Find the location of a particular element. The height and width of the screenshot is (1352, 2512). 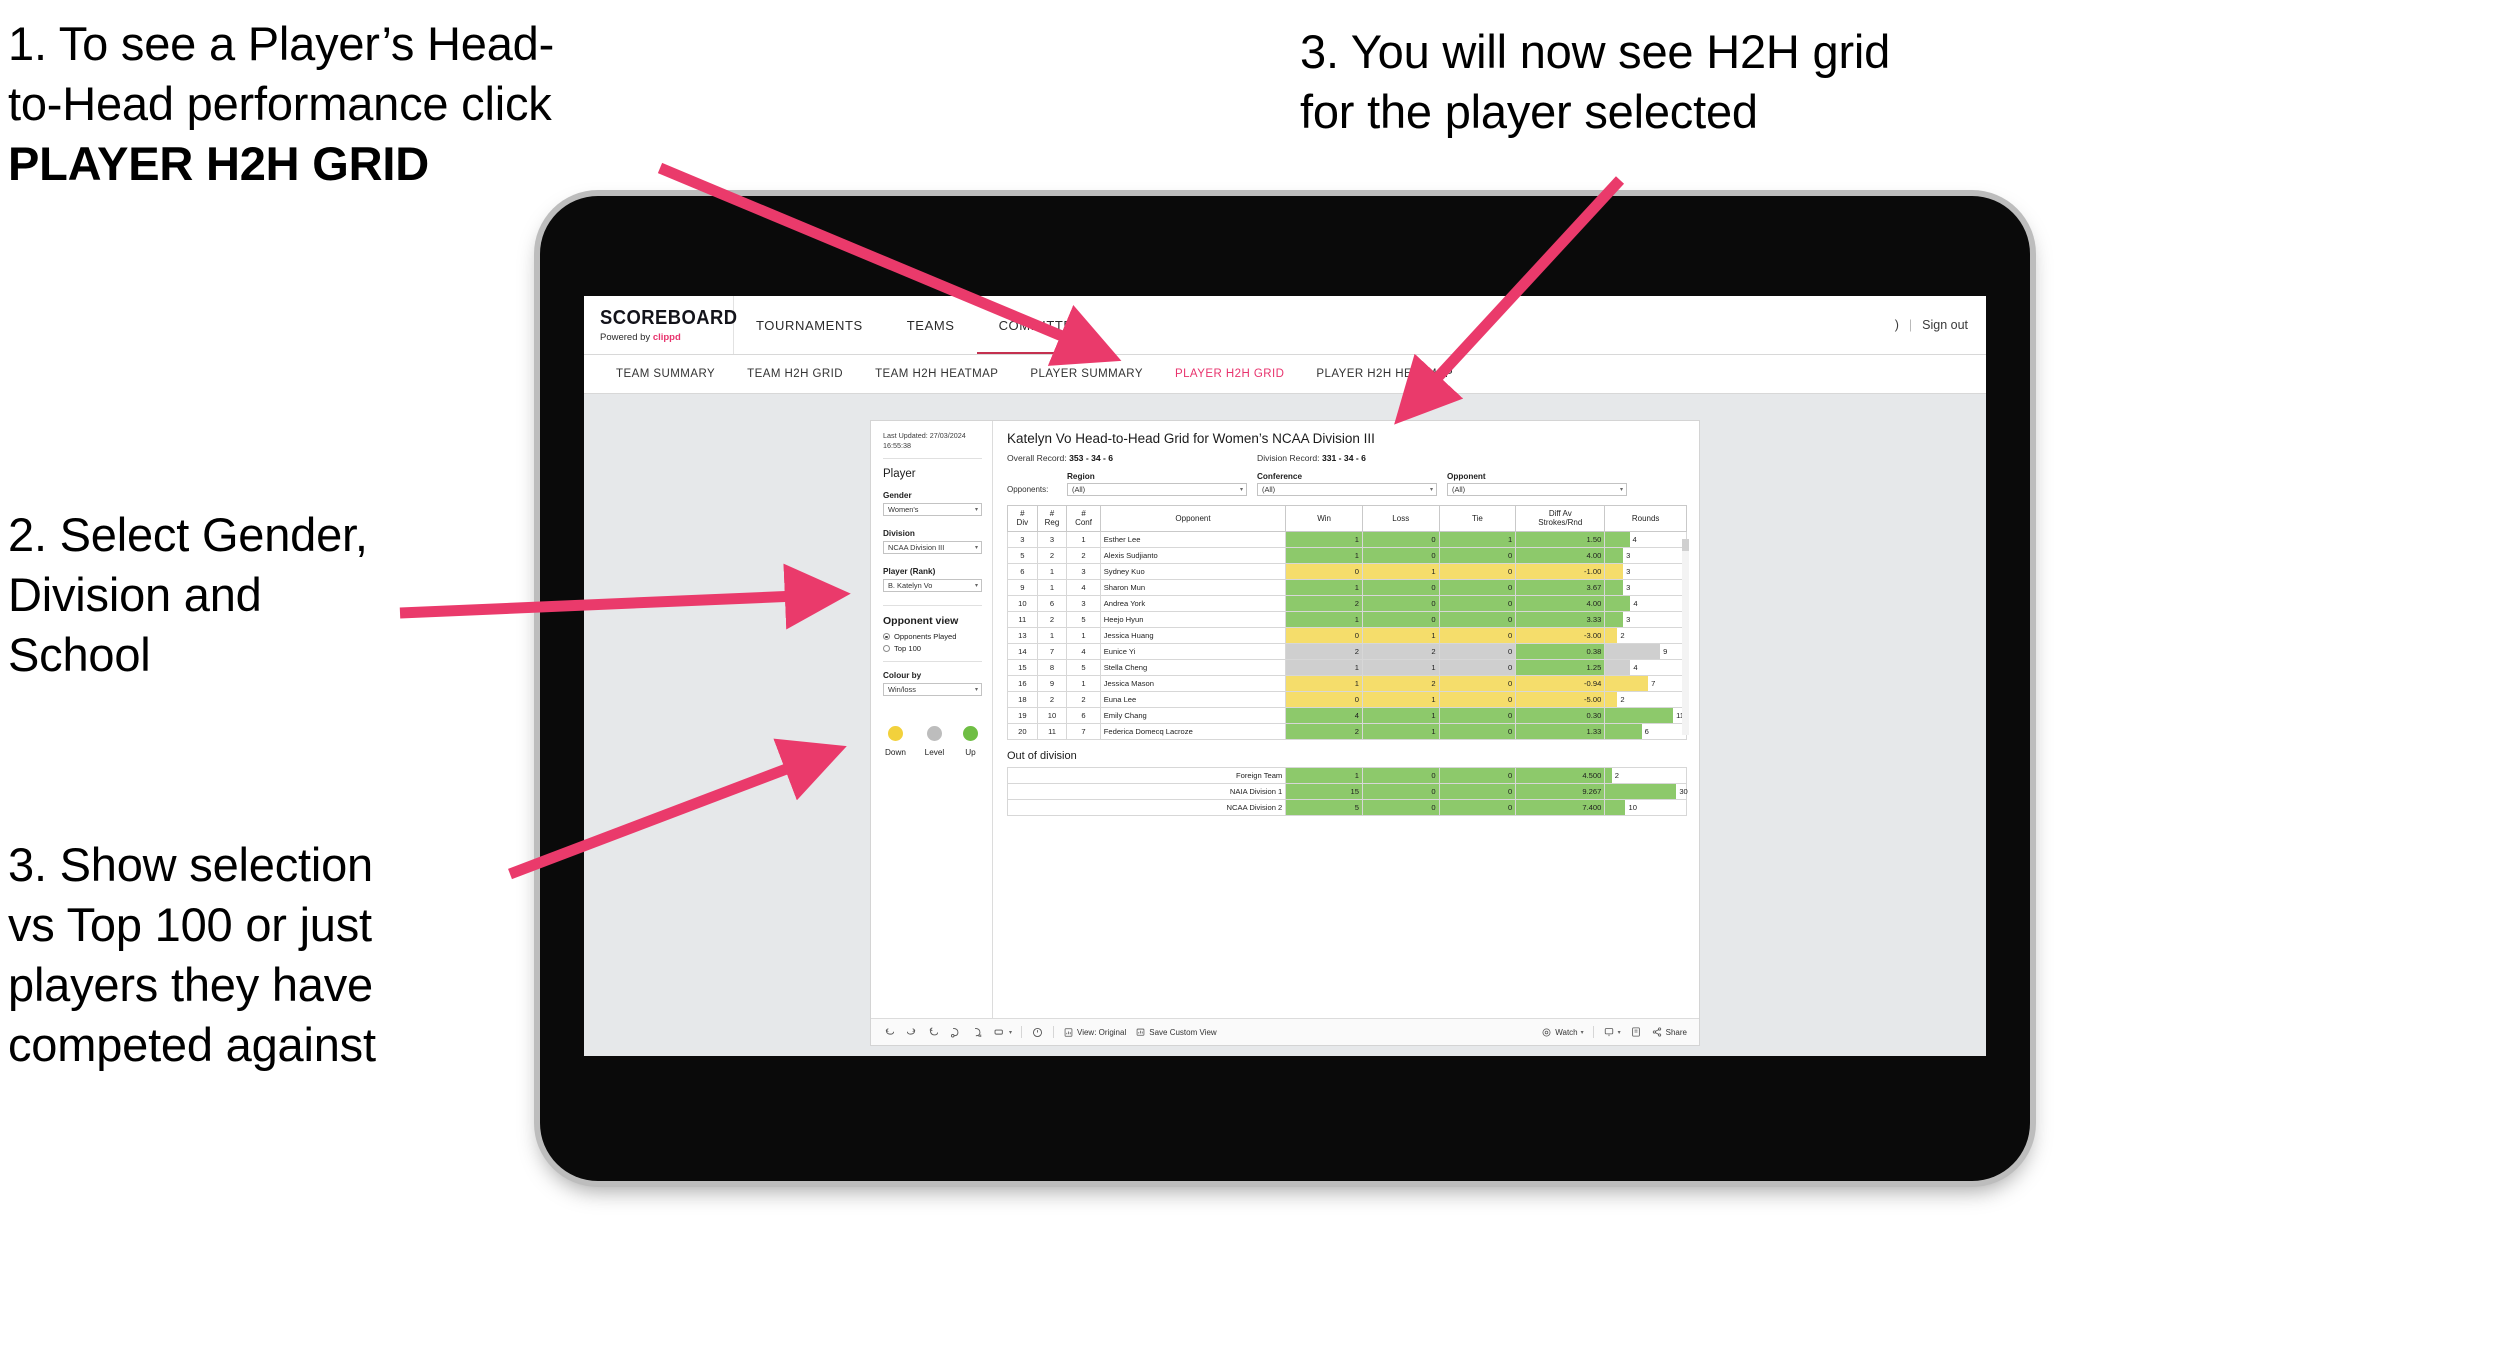

cell-rounds: 4 is located at coordinates (1645, 667).